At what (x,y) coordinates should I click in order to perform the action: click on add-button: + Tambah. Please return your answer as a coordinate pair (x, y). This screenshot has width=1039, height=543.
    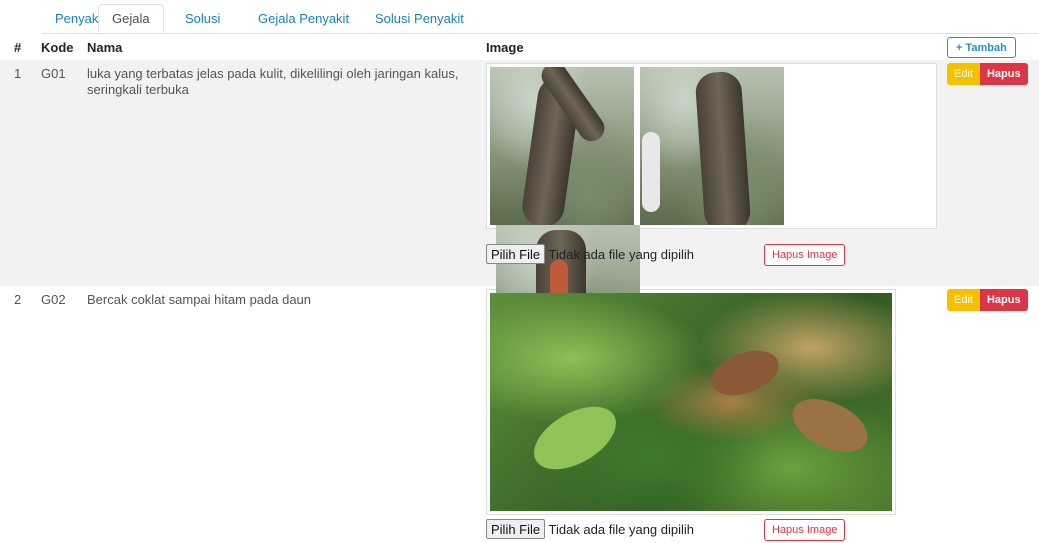
    Looking at the image, I should click on (981, 47).